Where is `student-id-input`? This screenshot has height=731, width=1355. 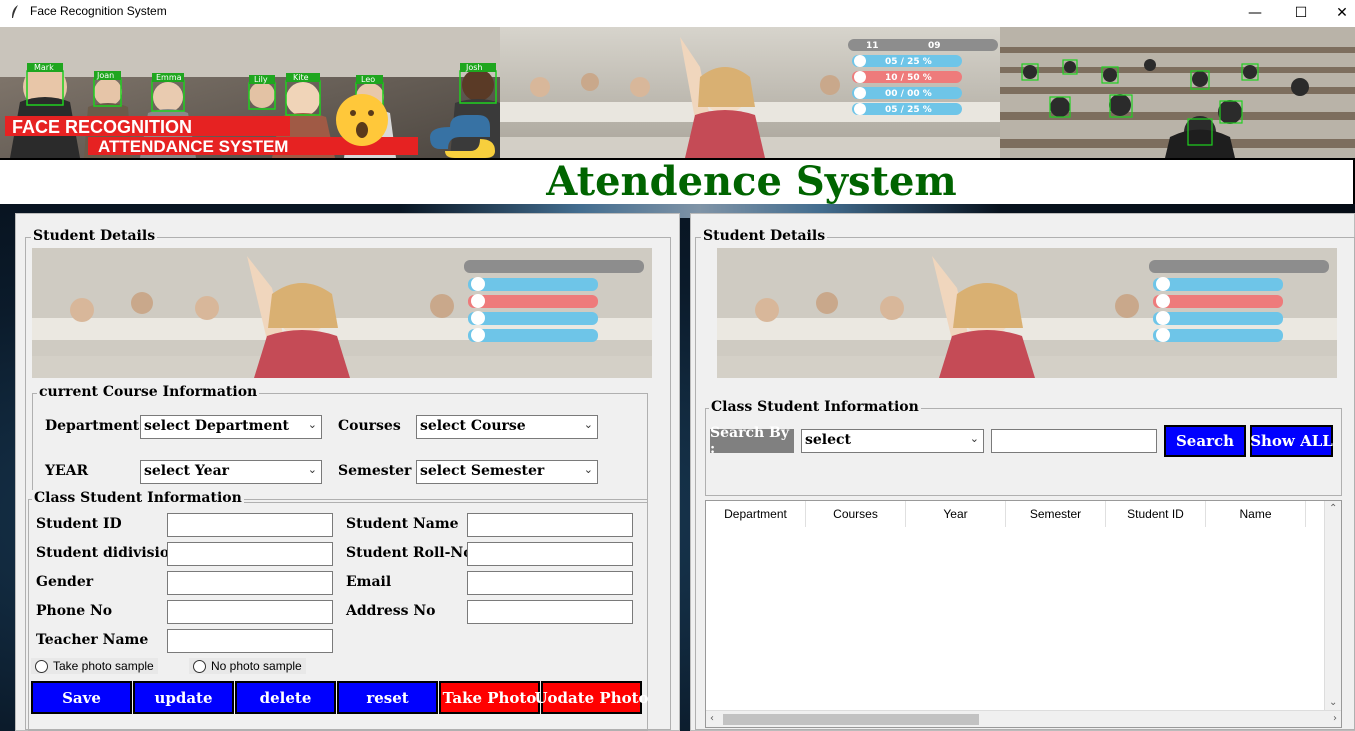 student-id-input is located at coordinates (250, 525).